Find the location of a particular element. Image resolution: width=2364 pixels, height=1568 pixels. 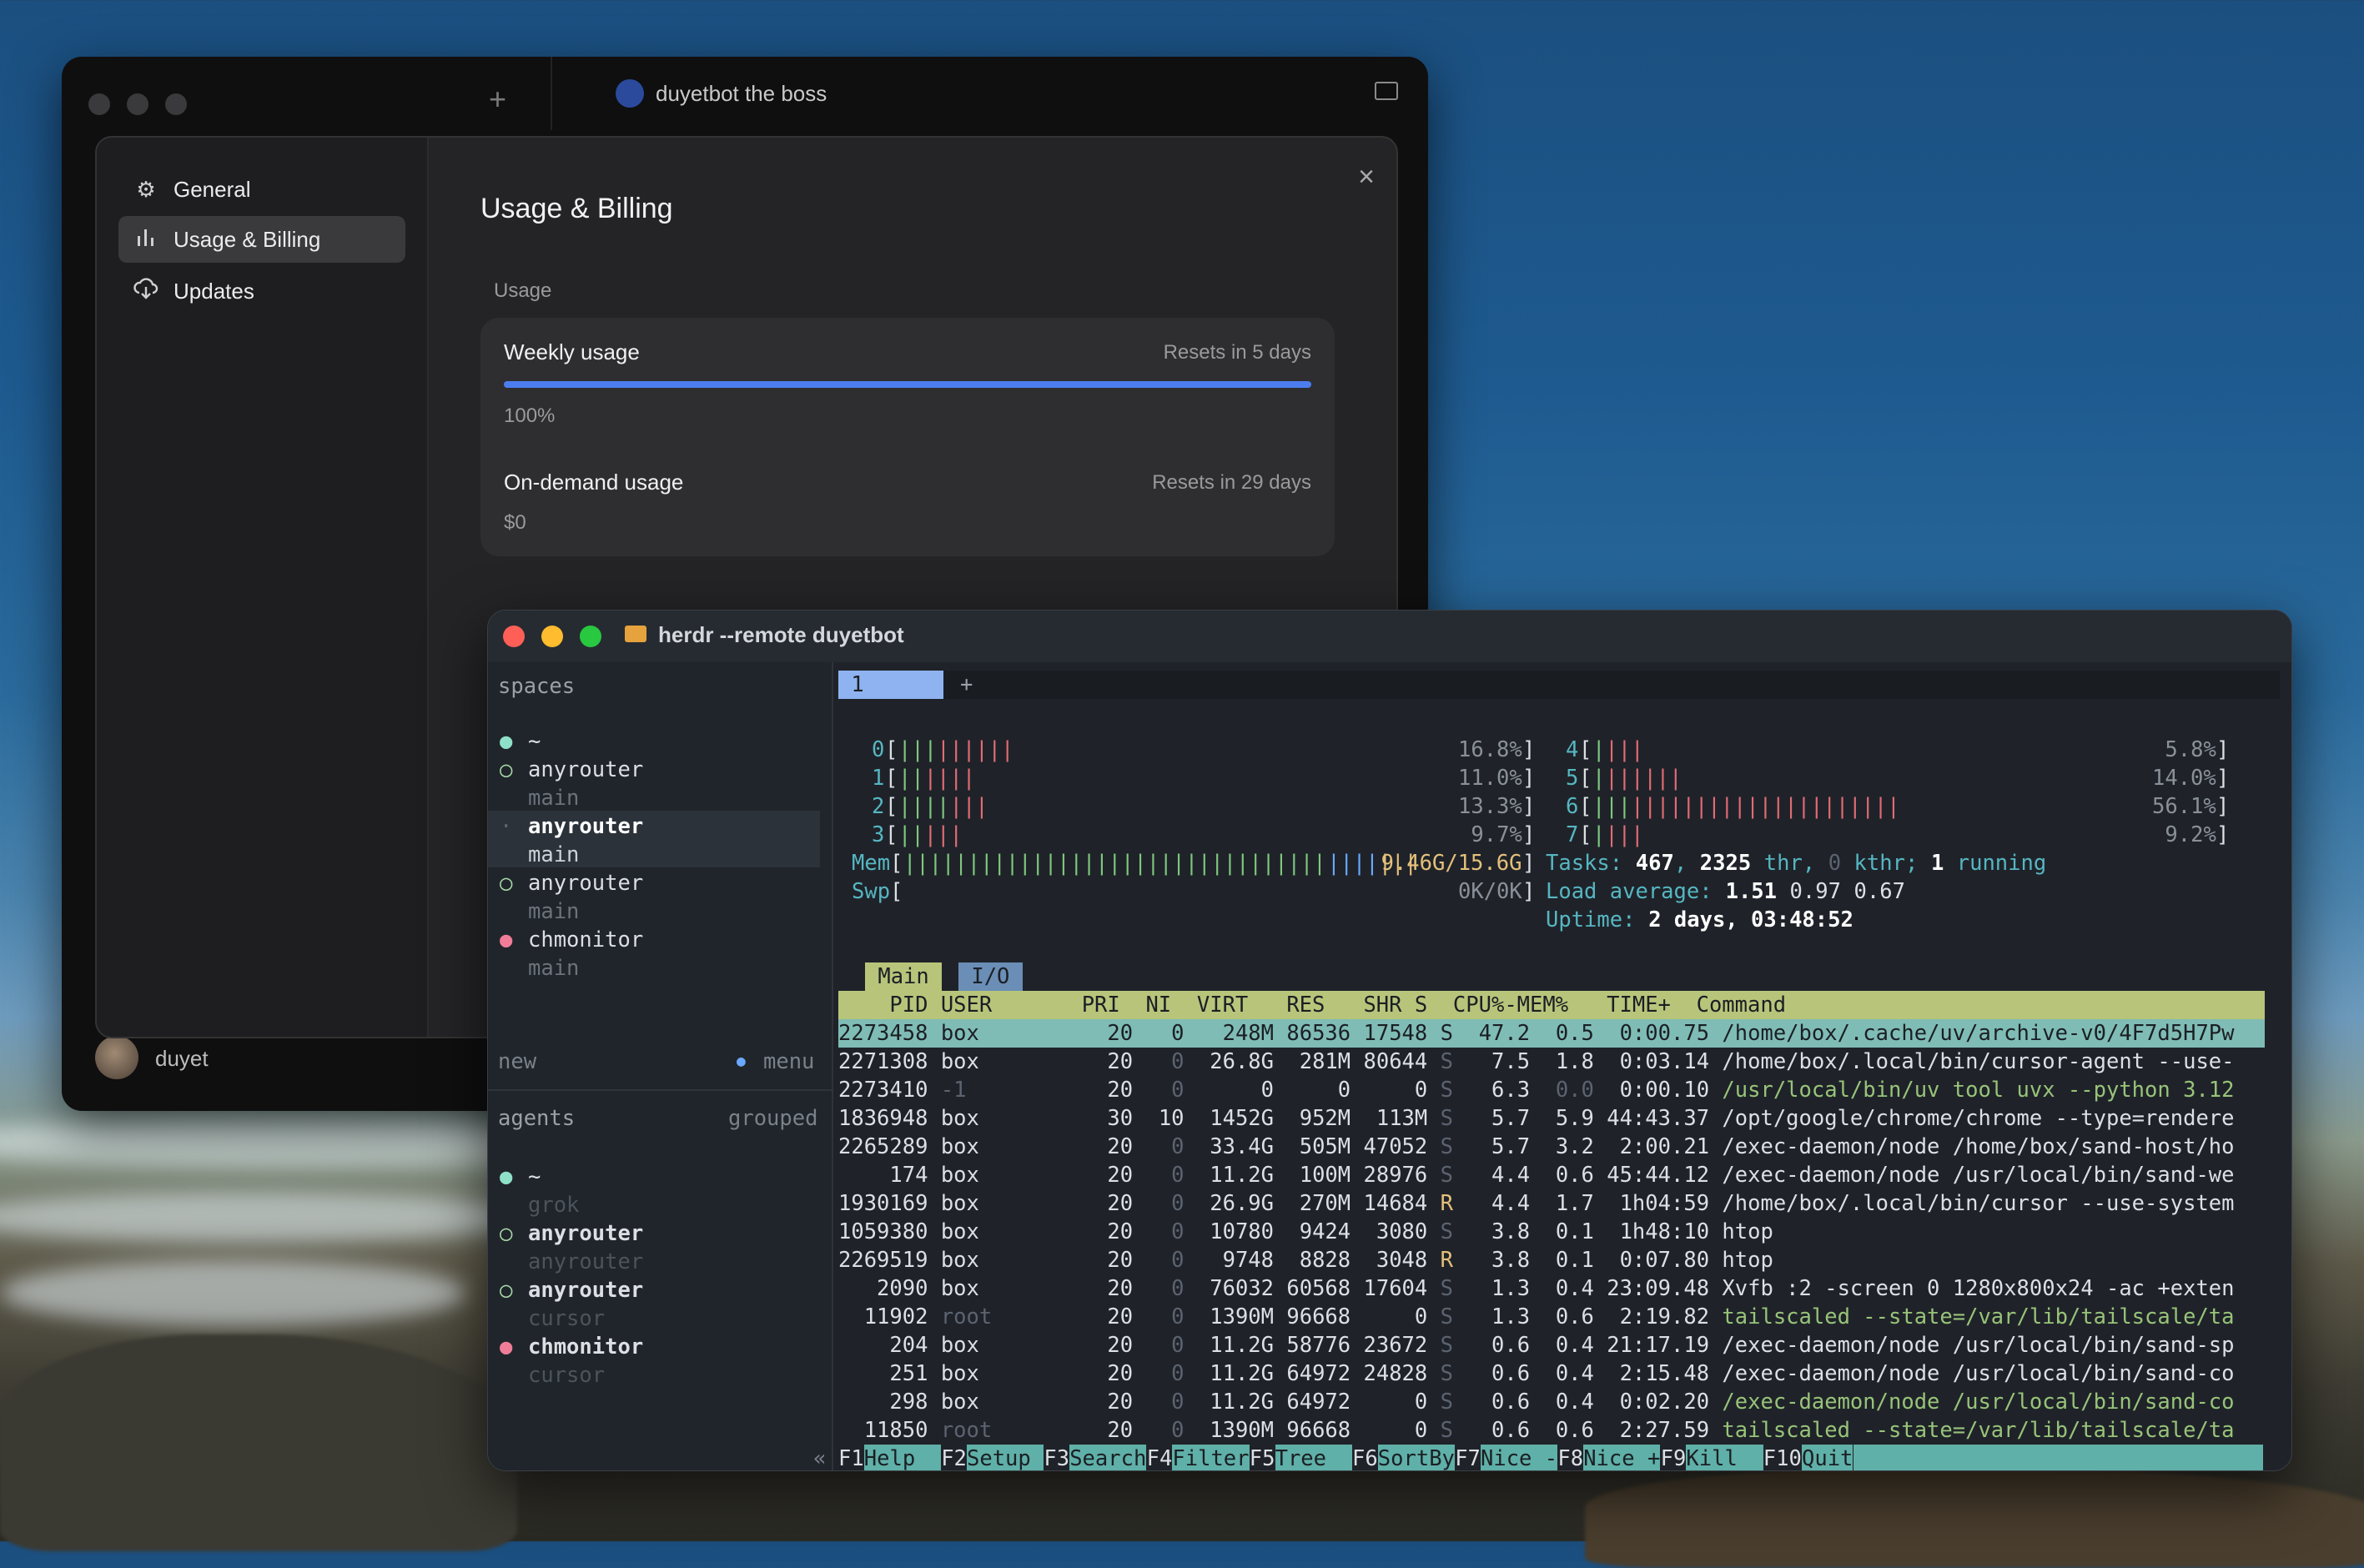

view-tab-main: Main is located at coordinates (904, 977).